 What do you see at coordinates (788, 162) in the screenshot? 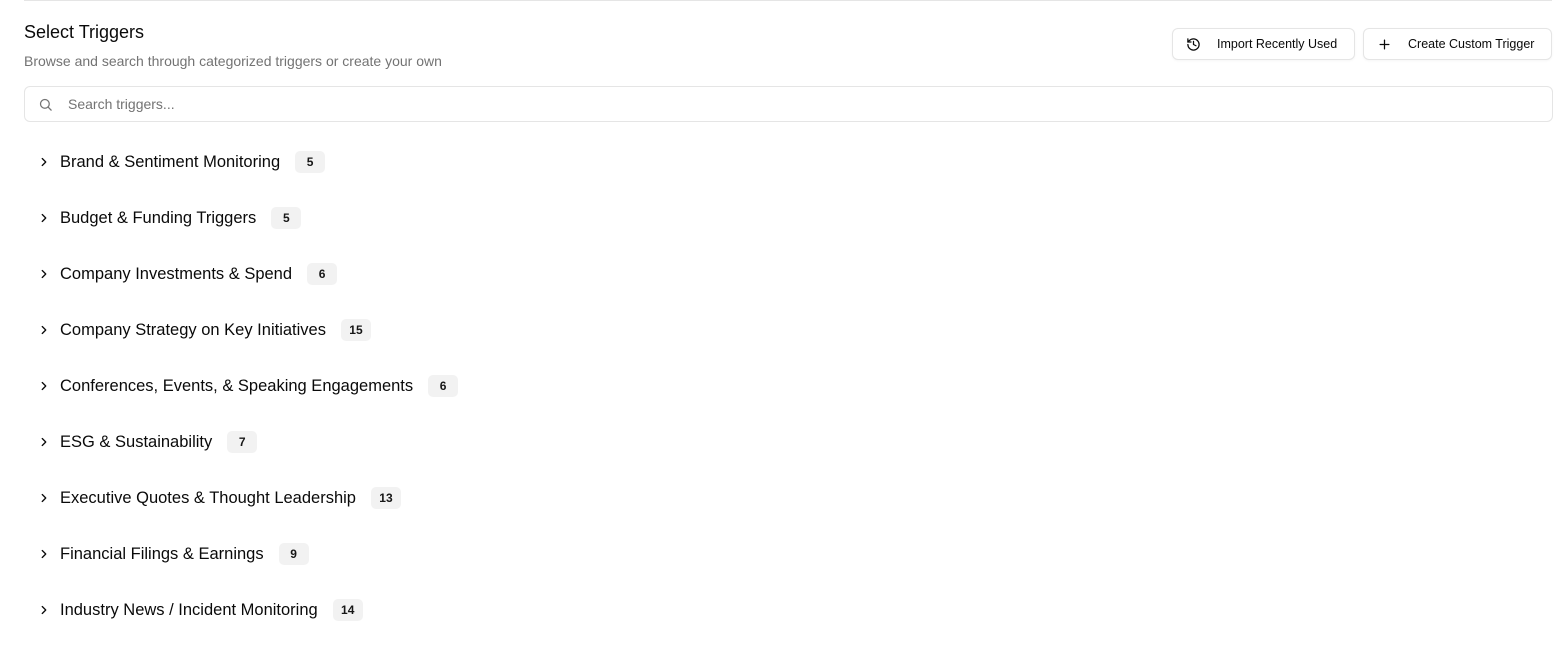
I see `category-row: Brand & Sentiment Monitoring 5` at bounding box center [788, 162].